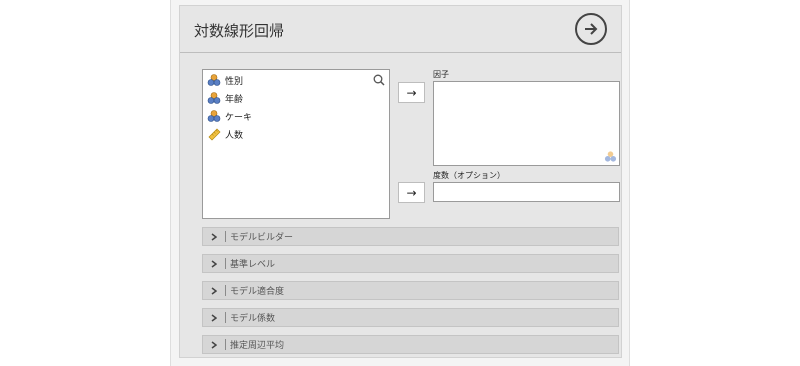  I want to click on degree-label: 度数（オプション）, so click(469, 175).